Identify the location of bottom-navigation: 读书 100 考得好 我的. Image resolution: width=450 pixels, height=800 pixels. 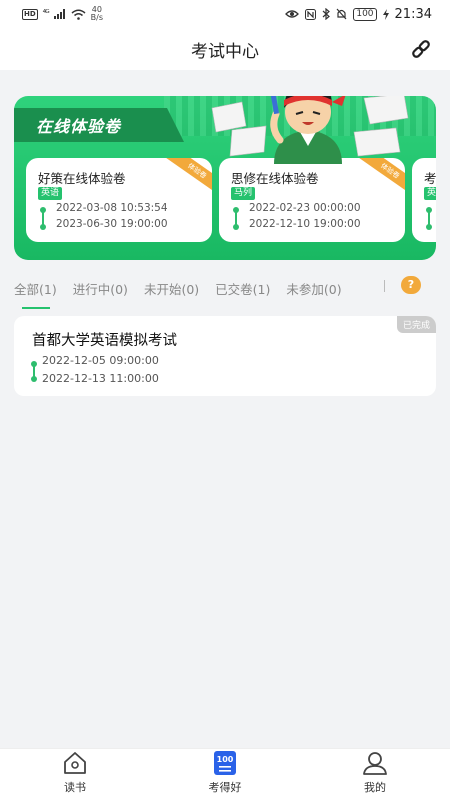
(225, 774).